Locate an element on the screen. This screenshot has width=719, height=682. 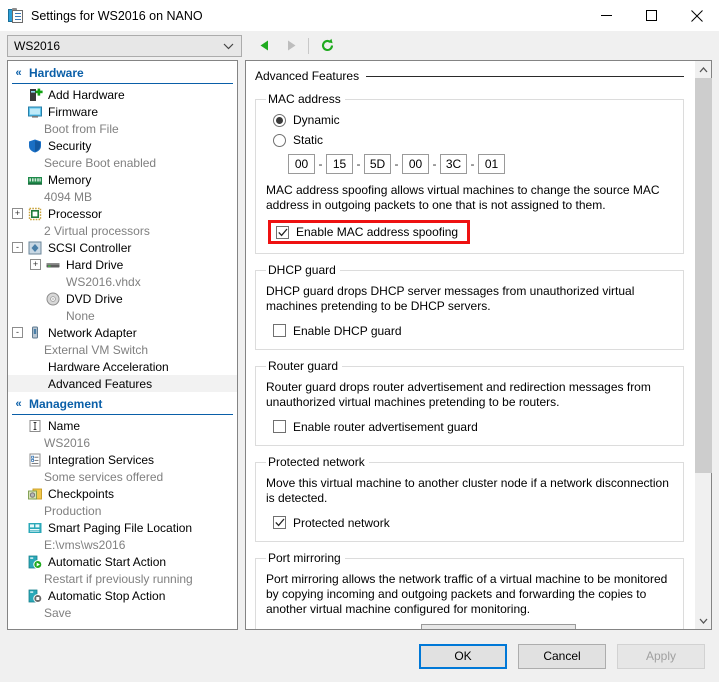
mac-static-radio-row: Static is located at coordinates (473, 140).